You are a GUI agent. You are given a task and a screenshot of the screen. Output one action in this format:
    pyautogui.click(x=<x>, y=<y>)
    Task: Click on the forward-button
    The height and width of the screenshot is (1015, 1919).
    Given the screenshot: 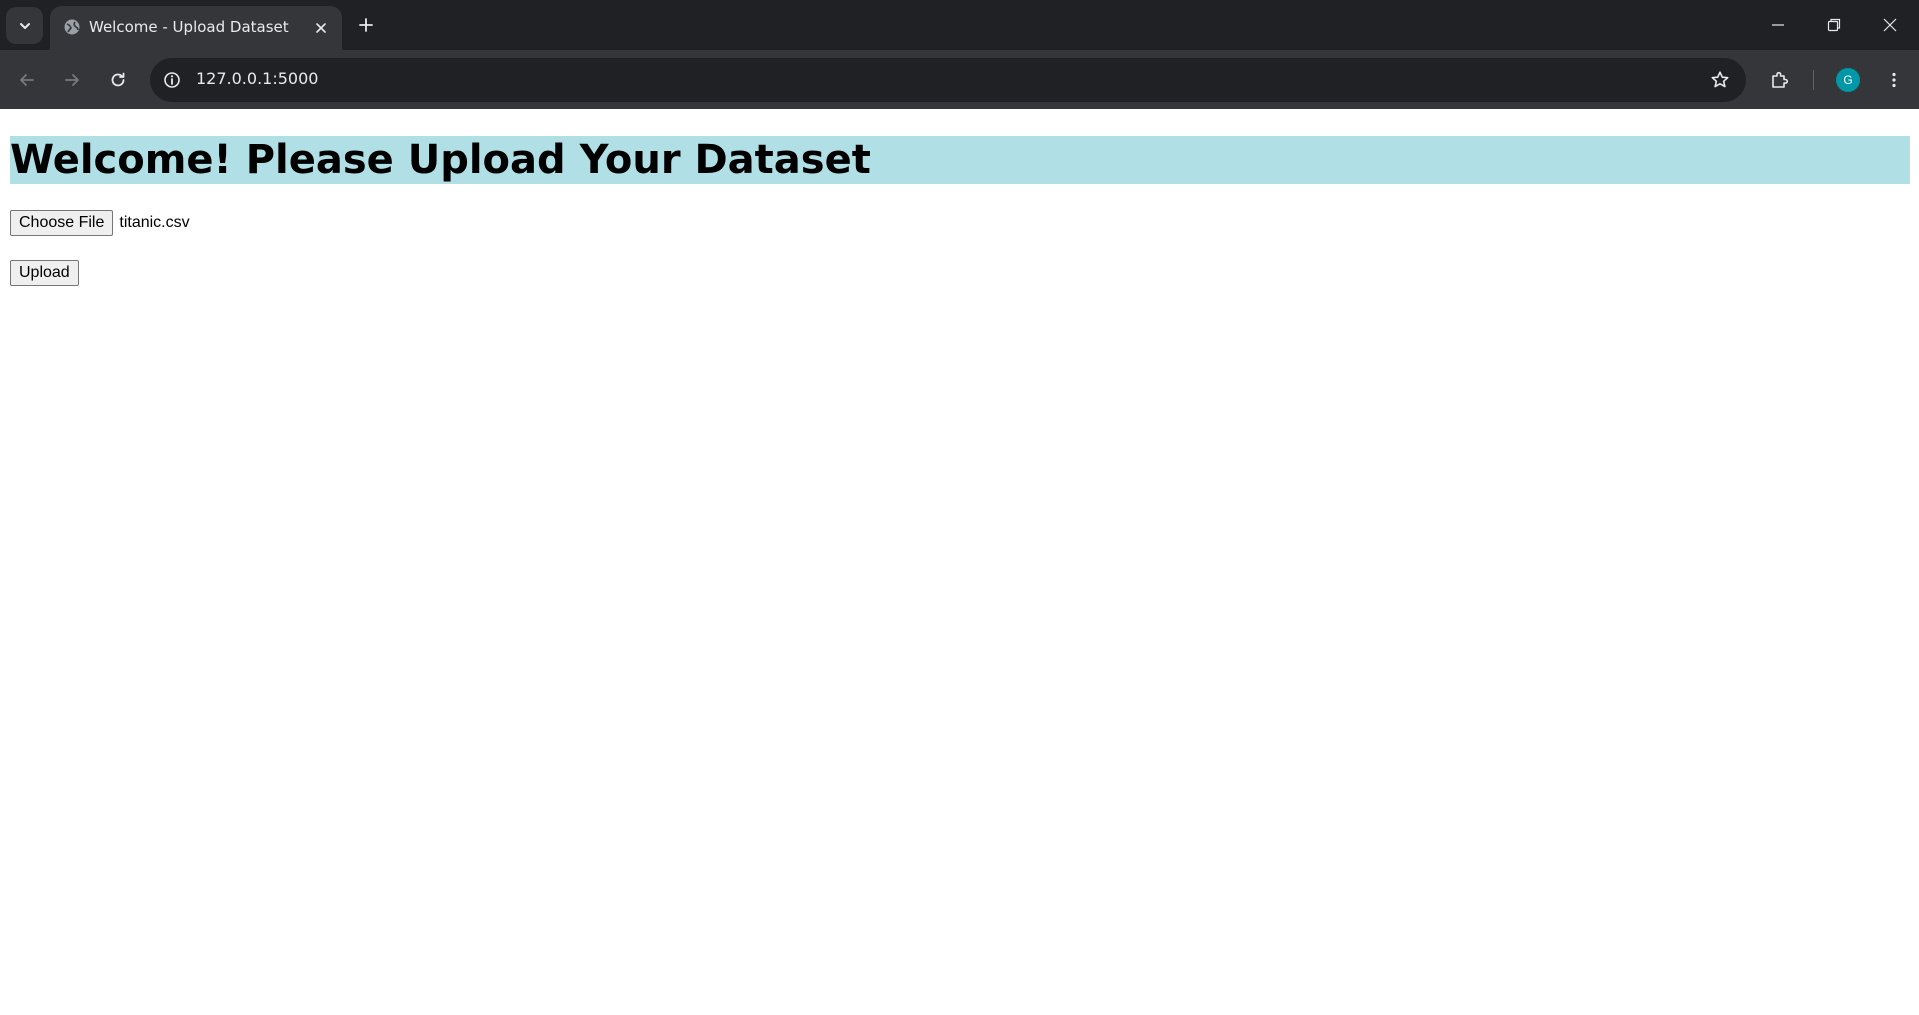 What is the action you would take?
    pyautogui.click(x=72, y=80)
    